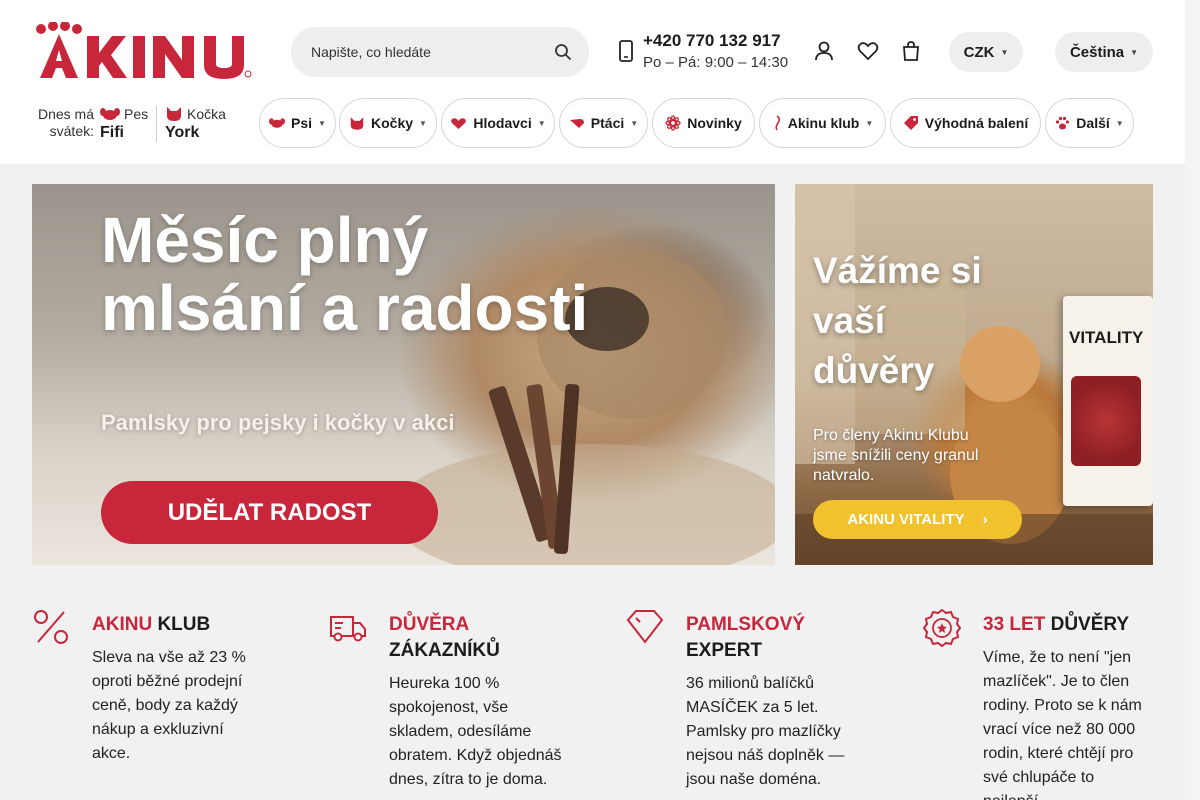  Describe the element at coordinates (563, 52) in the screenshot. I see `search-icon` at that location.